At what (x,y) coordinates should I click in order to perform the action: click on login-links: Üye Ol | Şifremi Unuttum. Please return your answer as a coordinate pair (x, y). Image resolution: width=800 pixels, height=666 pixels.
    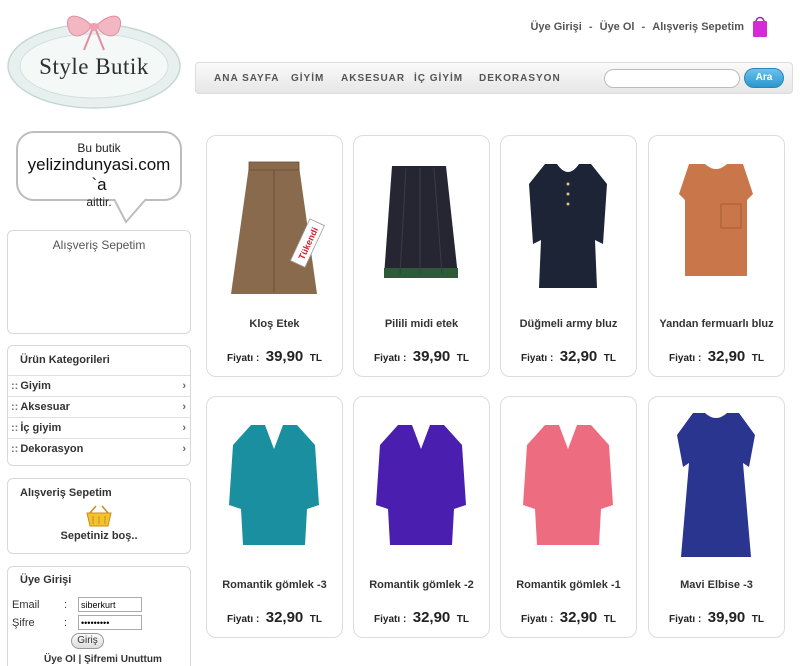
    Looking at the image, I should click on (103, 659).